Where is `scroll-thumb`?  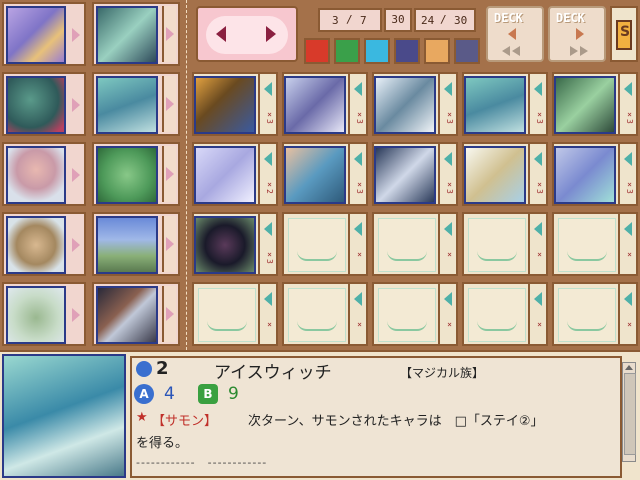 scroll-thumb is located at coordinates (630, 414).